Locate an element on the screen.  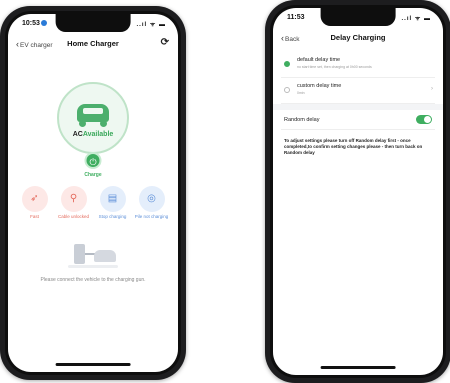
nav-bar: ‹Back Delay Charging is located at coordinates (358, 39).